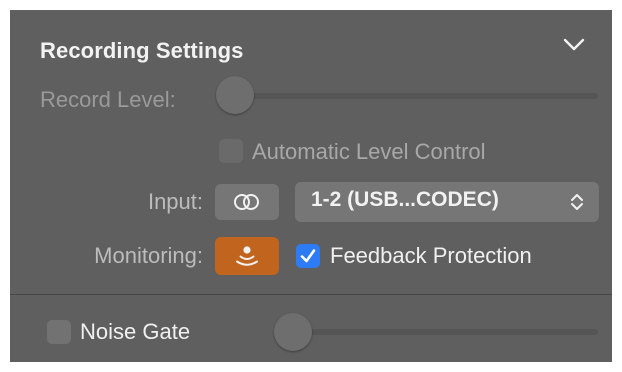 Image resolution: width=622 pixels, height=372 pixels. What do you see at coordinates (431, 255) in the screenshot?
I see `feedback-protection-label: Feedback Protection` at bounding box center [431, 255].